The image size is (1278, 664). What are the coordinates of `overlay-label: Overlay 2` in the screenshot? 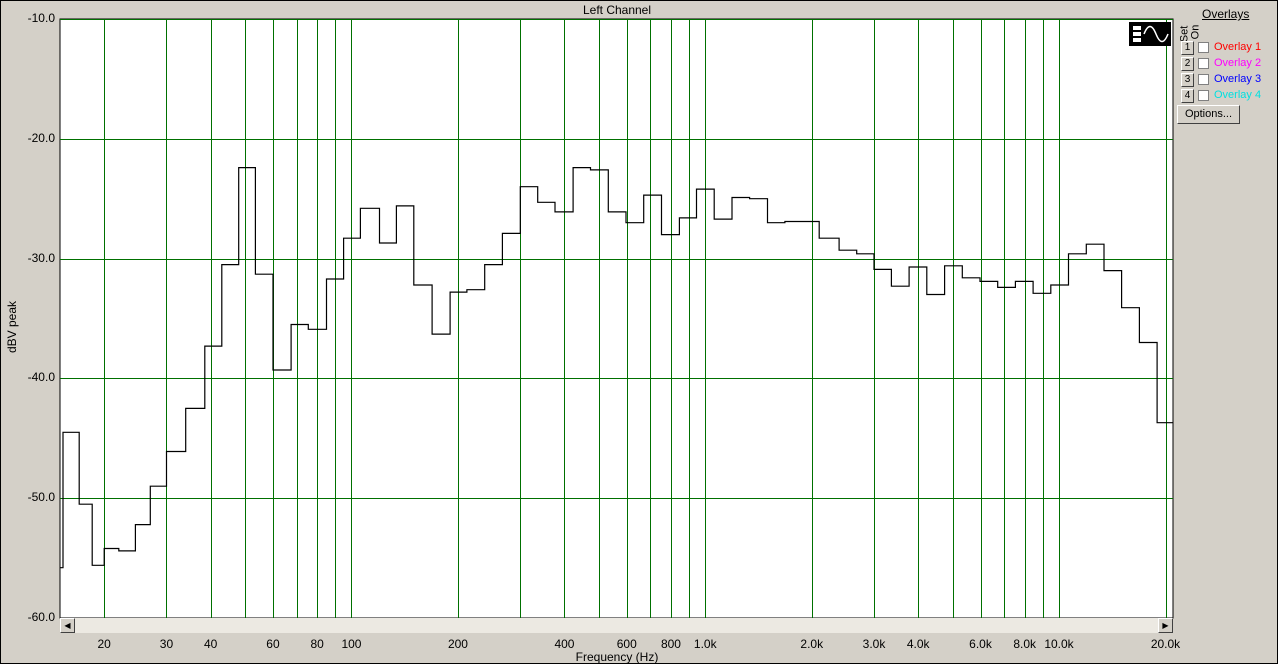 It's located at (1238, 63).